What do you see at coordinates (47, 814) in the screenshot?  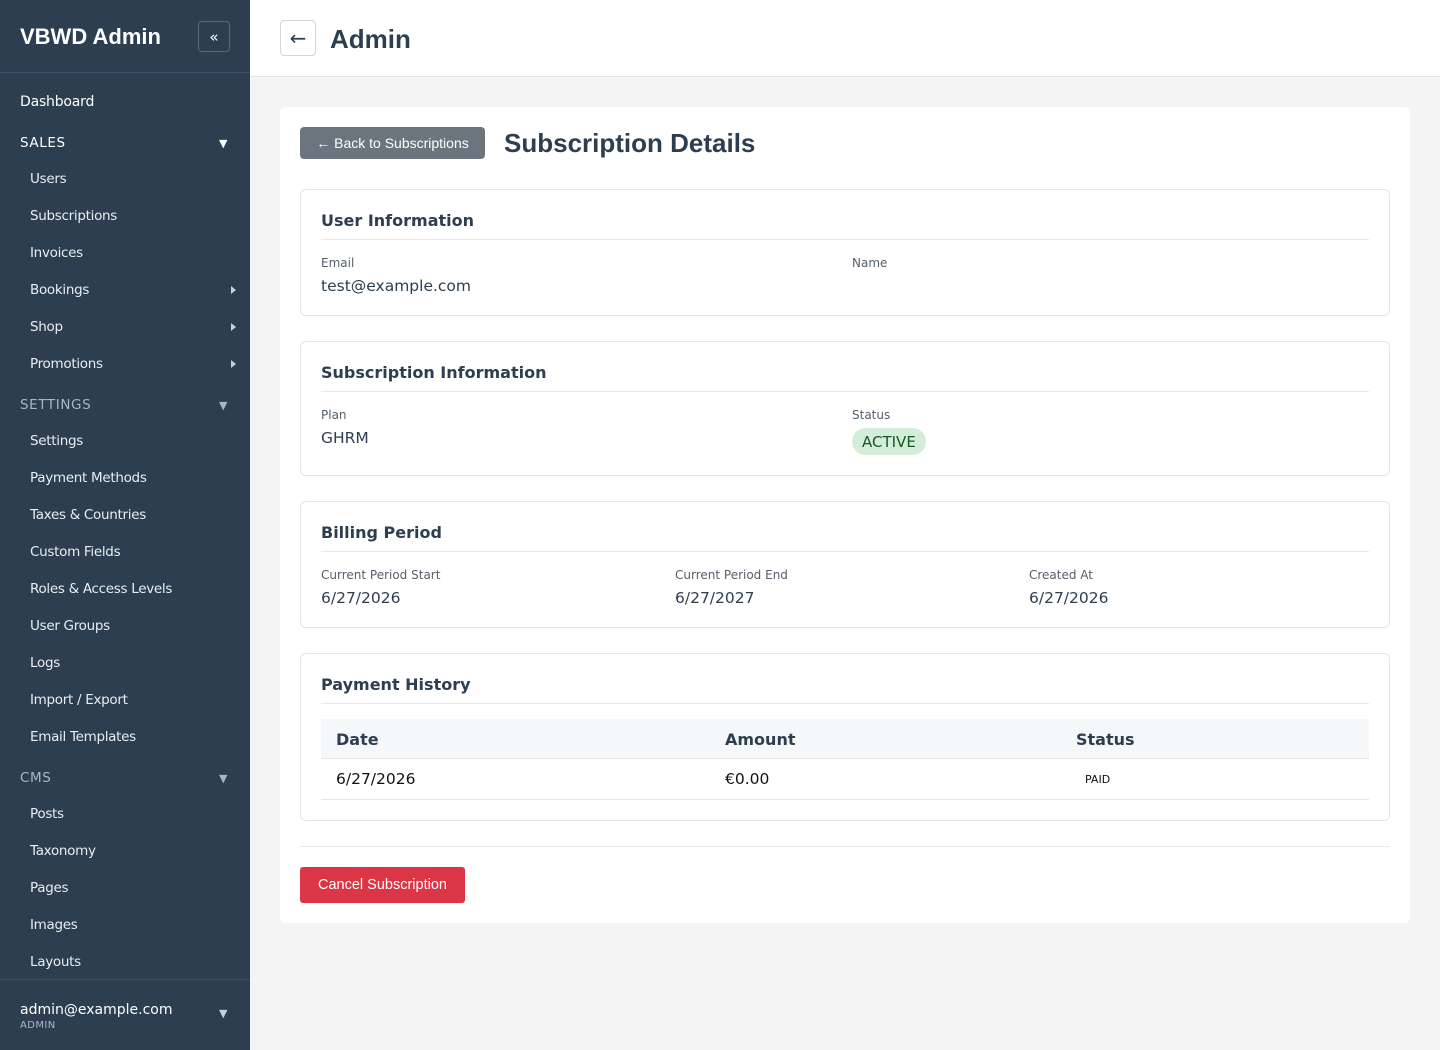 I see `sidebar-item-posts: Posts` at bounding box center [47, 814].